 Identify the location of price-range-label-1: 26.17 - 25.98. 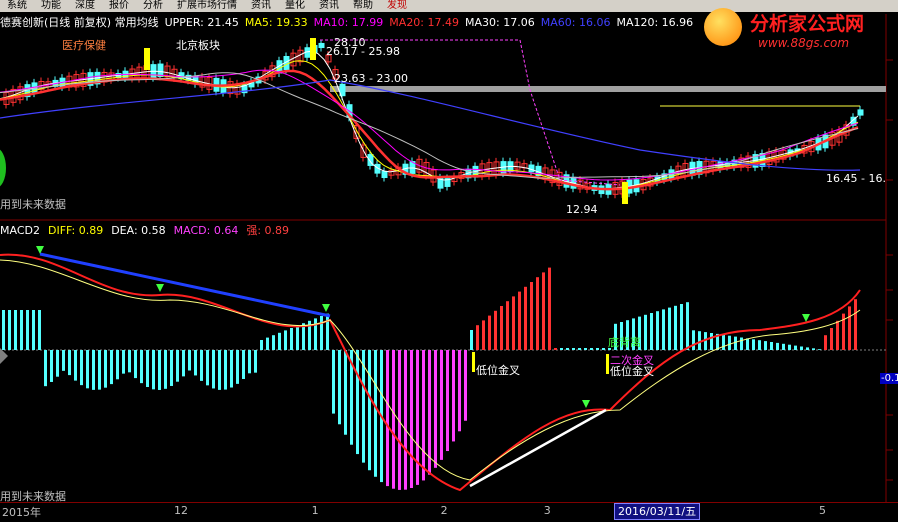
(363, 51).